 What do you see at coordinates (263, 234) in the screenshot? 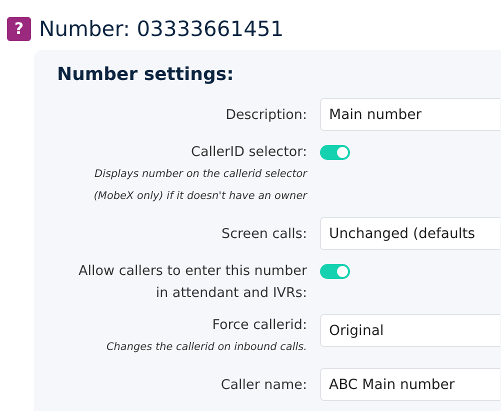
I see `field-label: Screen calls:` at bounding box center [263, 234].